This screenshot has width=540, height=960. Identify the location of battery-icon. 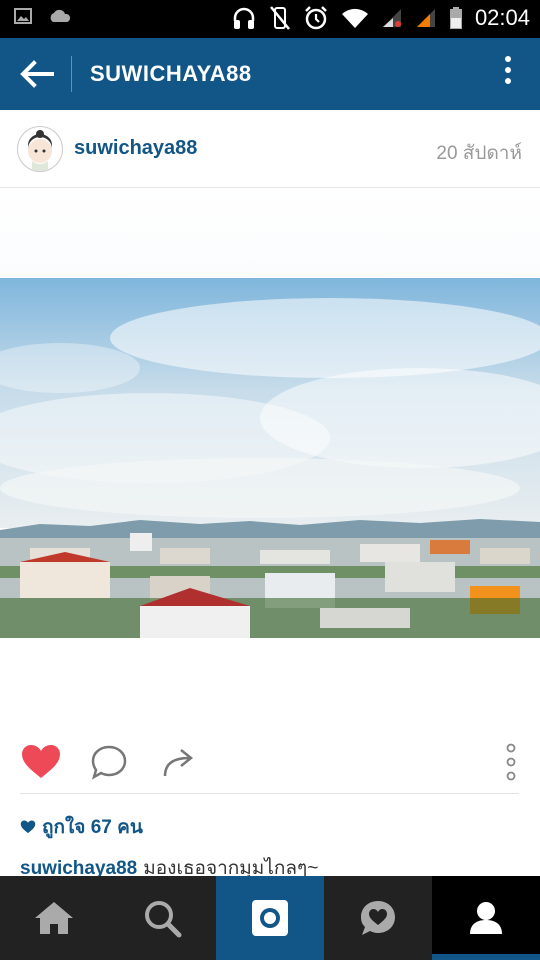
(455, 18).